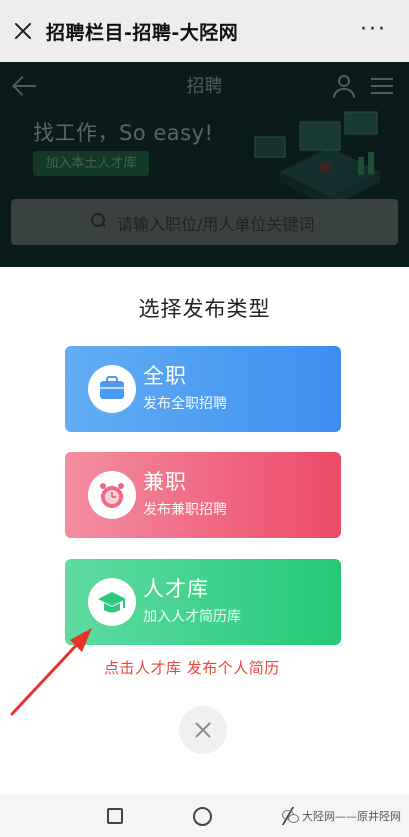 The width and height of the screenshot is (409, 837). I want to click on parttime-label: 兼职, so click(165, 482).